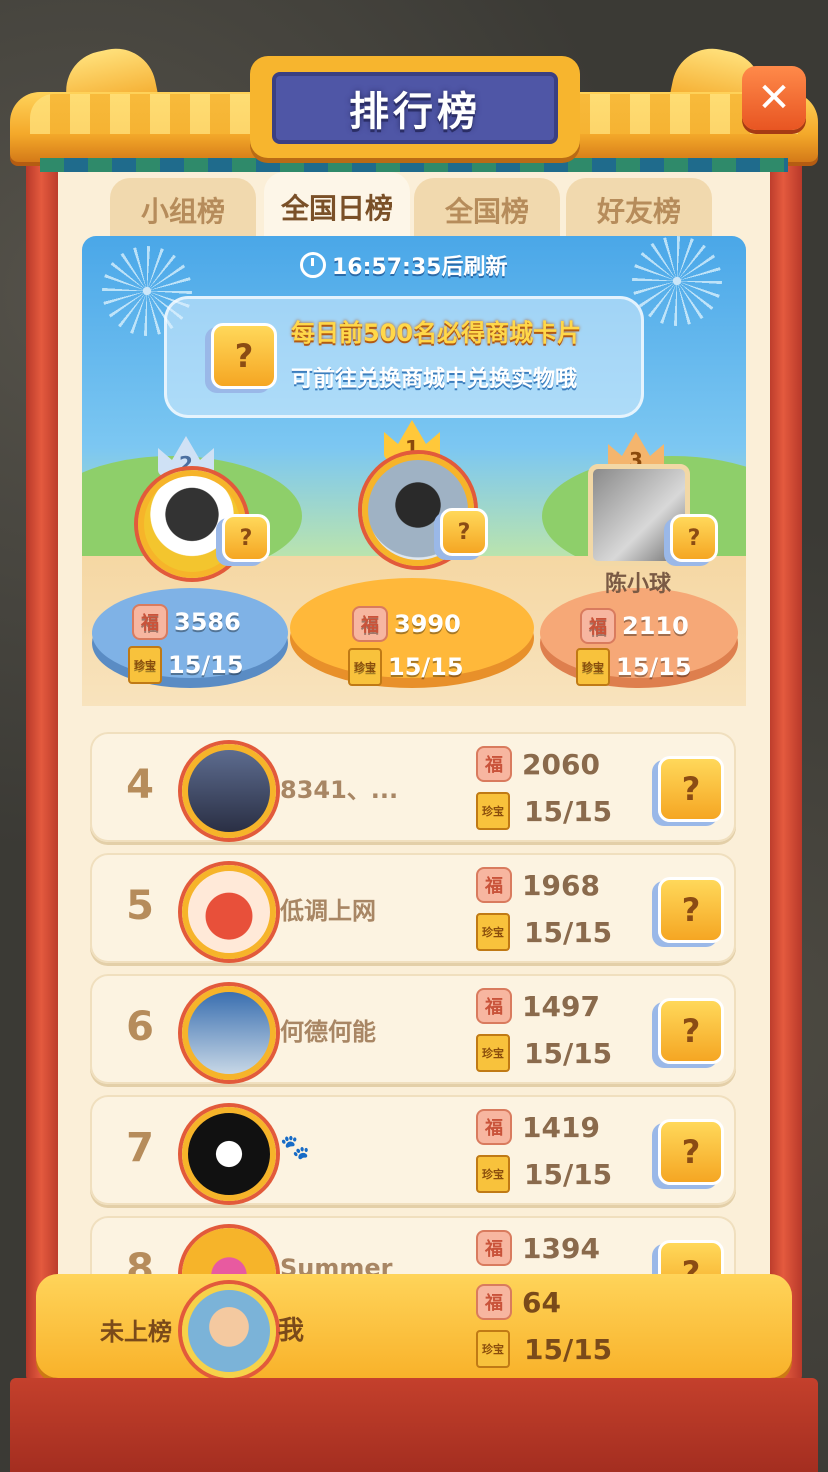 The height and width of the screenshot is (1472, 828). I want to click on promo-line2: 可前往兑换商城中兑换实物哦, so click(434, 379).